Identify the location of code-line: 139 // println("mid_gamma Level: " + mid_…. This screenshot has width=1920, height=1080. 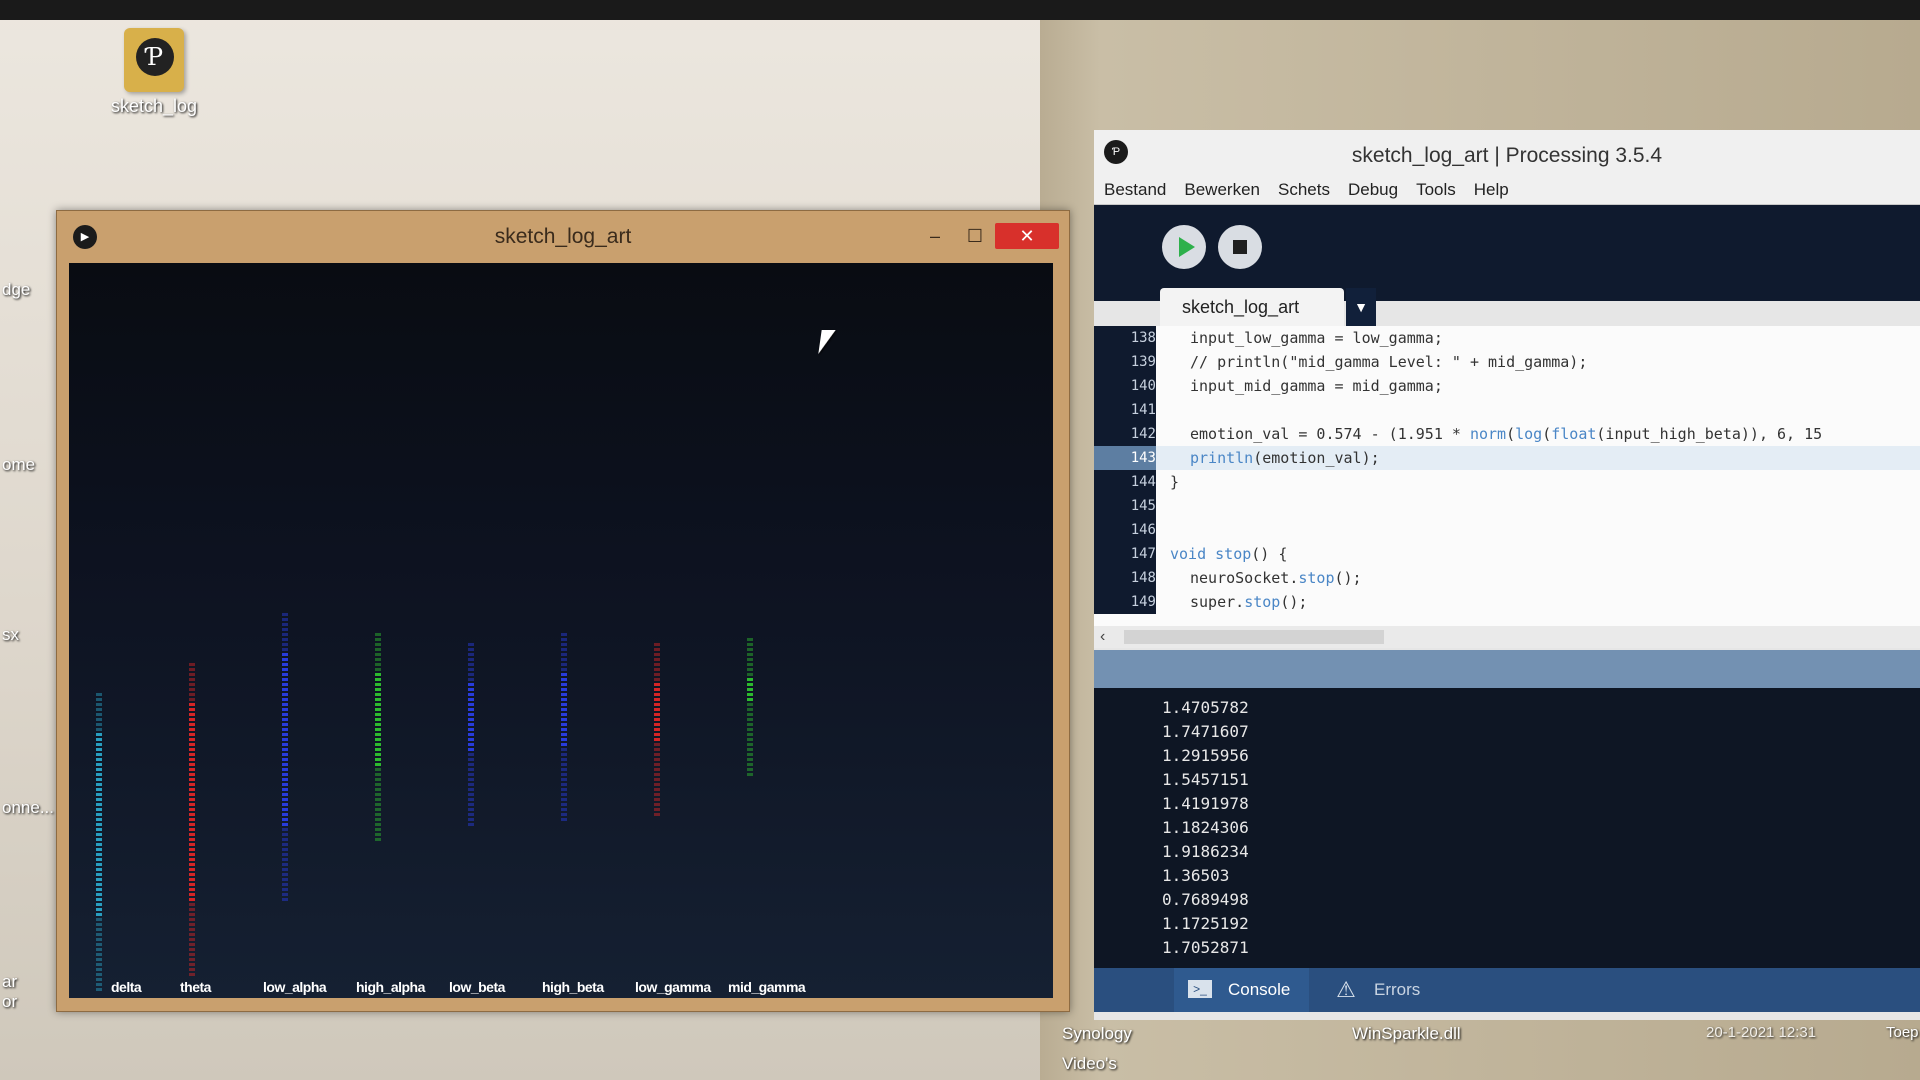
(1507, 362).